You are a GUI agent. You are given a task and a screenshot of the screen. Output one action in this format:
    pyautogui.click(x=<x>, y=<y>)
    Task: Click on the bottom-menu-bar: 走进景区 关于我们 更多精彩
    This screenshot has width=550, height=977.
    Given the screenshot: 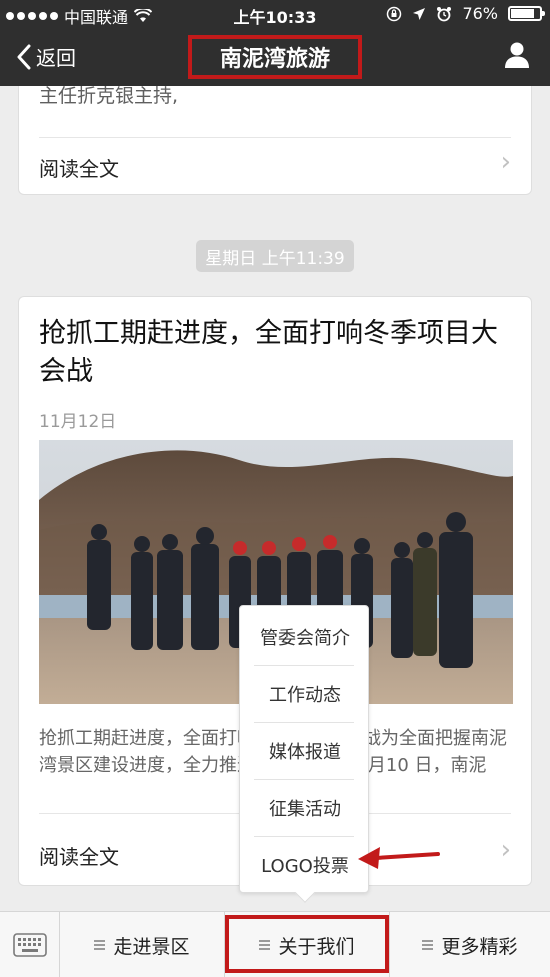 What is the action you would take?
    pyautogui.click(x=275, y=944)
    